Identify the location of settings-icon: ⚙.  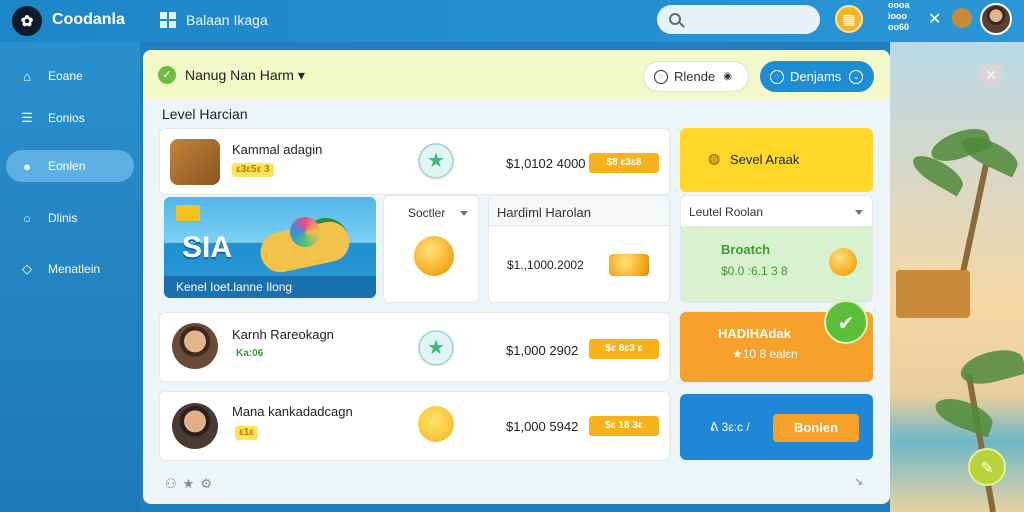
(209, 483).